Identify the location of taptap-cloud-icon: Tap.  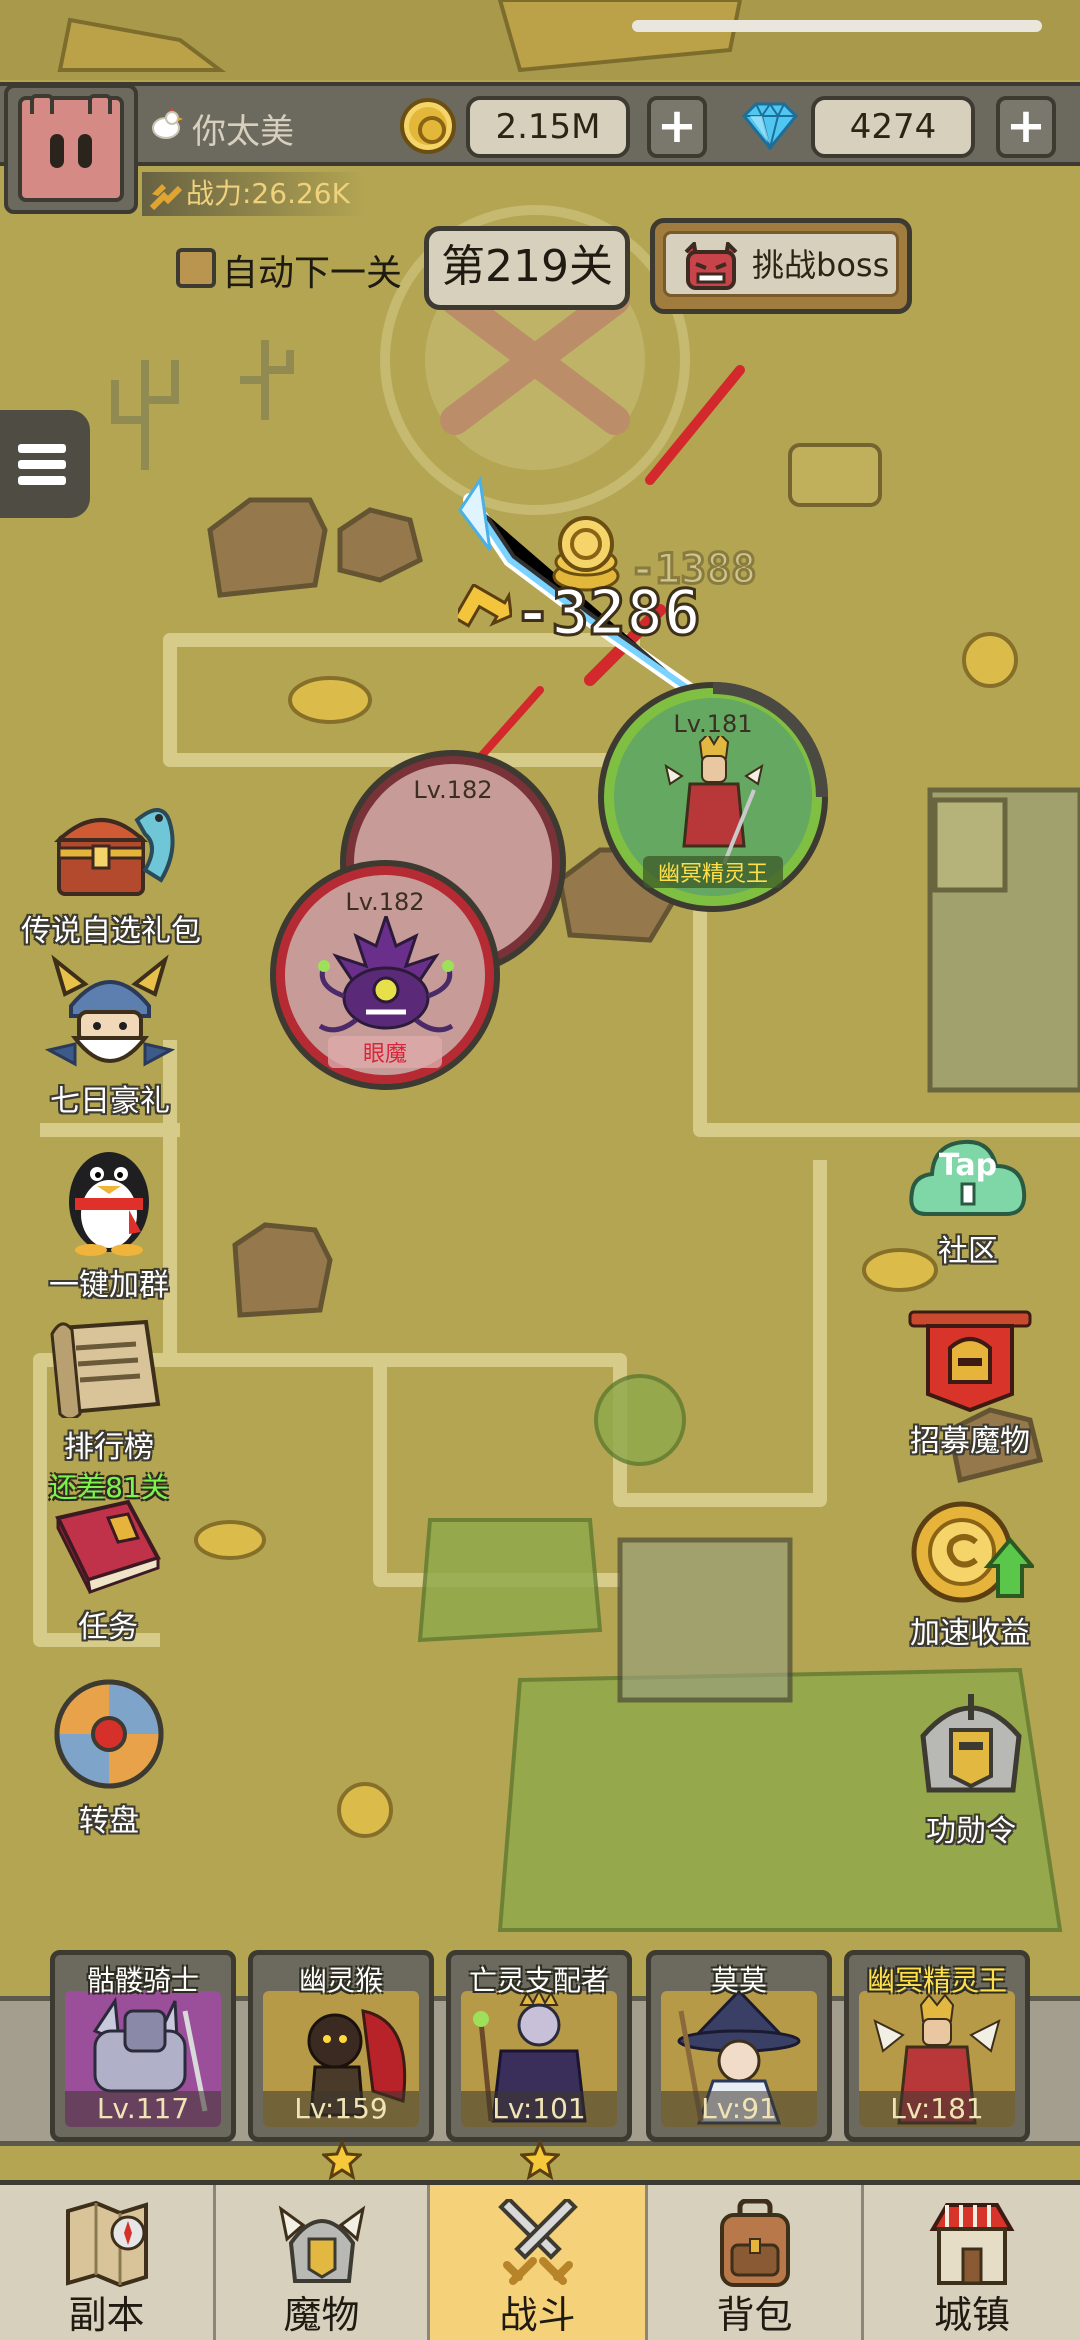
(968, 1176).